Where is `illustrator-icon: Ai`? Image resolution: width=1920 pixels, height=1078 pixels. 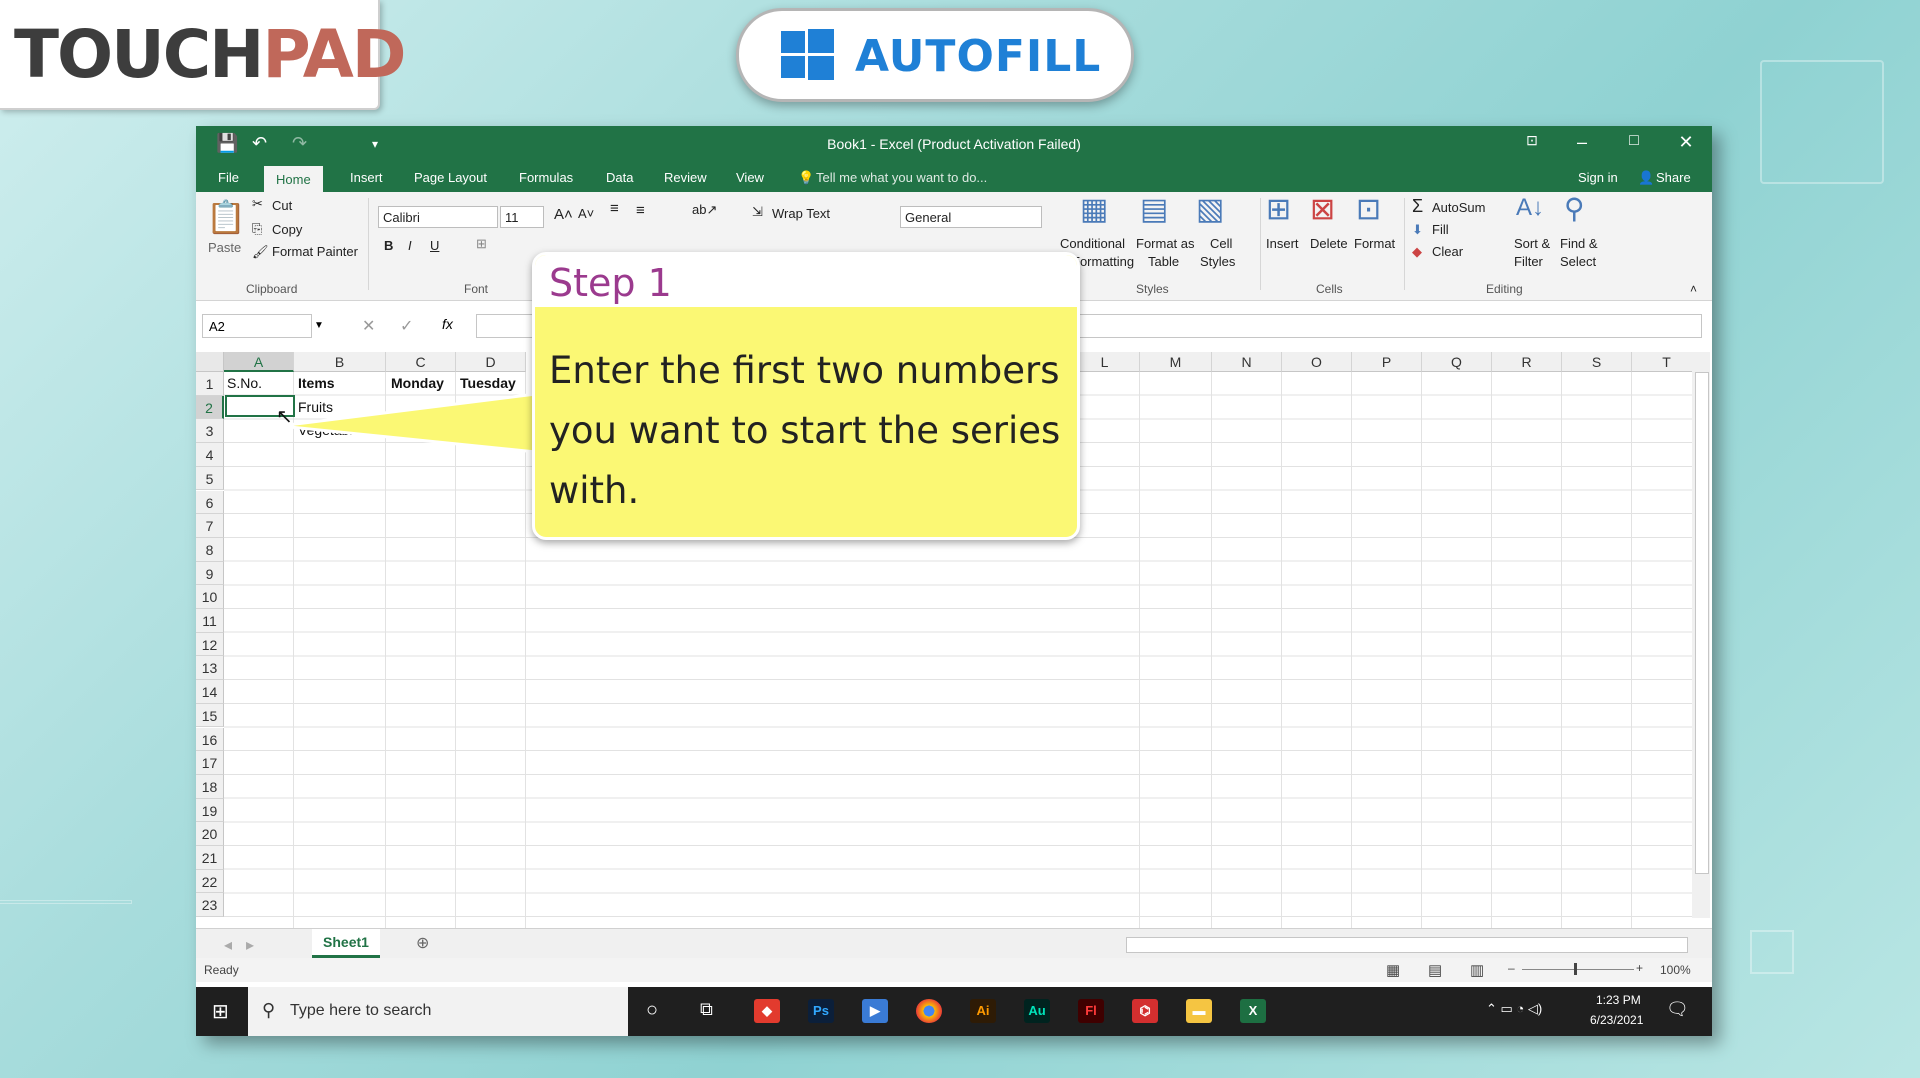
illustrator-icon: Ai is located at coordinates (983, 1011).